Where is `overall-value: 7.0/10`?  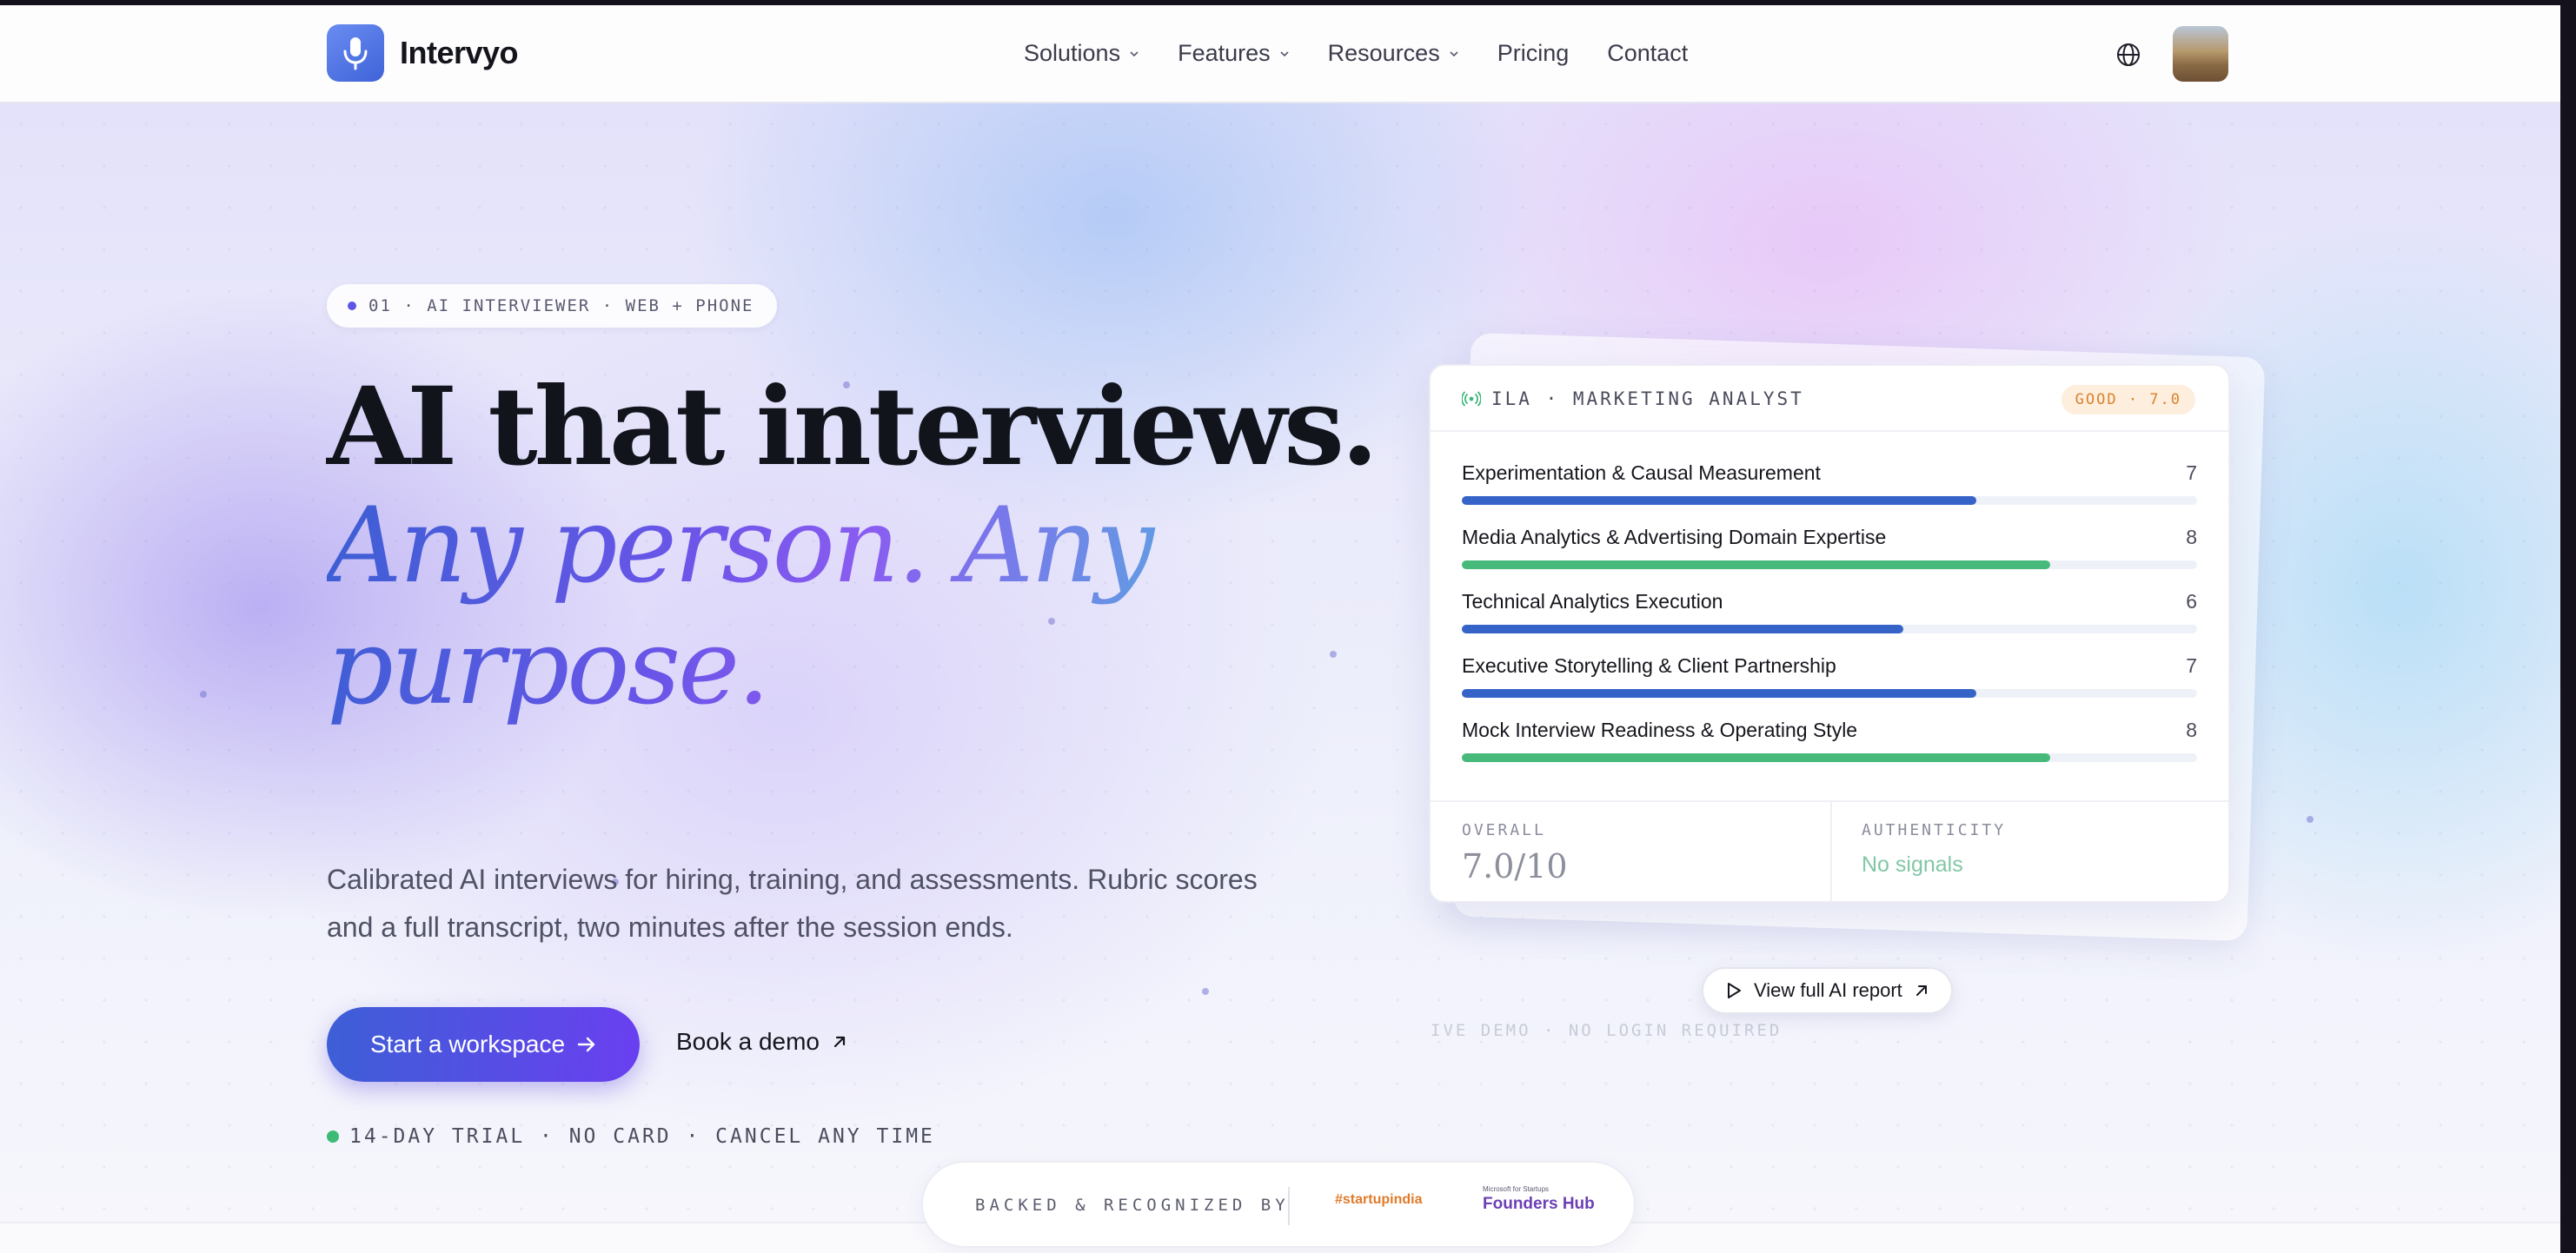
overall-value: 7.0/10 is located at coordinates (1515, 866).